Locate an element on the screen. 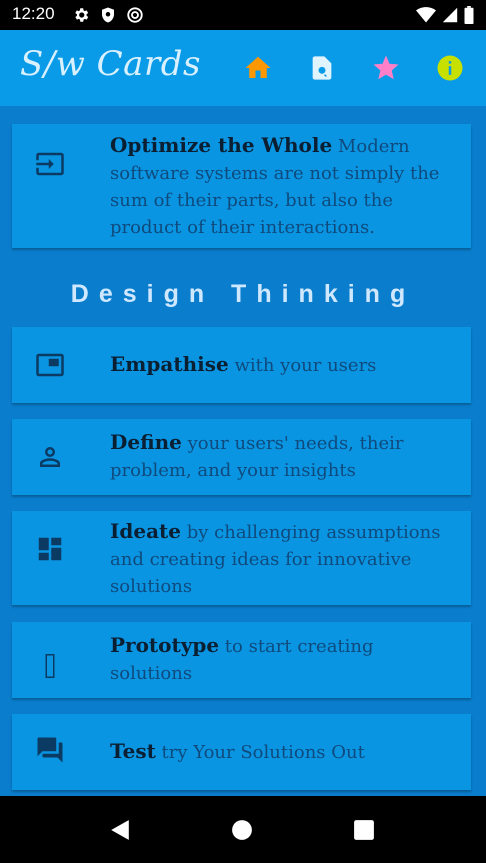 This screenshot has height=863, width=486. settings-icon is located at coordinates (81, 17).